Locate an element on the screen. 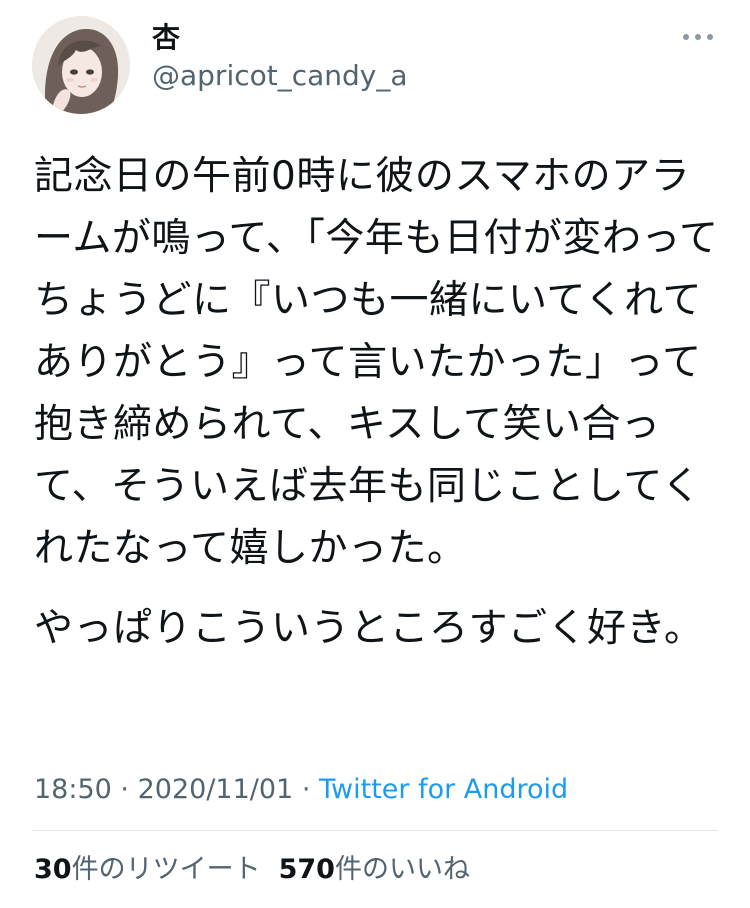  like-stat: 570件のいいね is located at coordinates (374, 869).